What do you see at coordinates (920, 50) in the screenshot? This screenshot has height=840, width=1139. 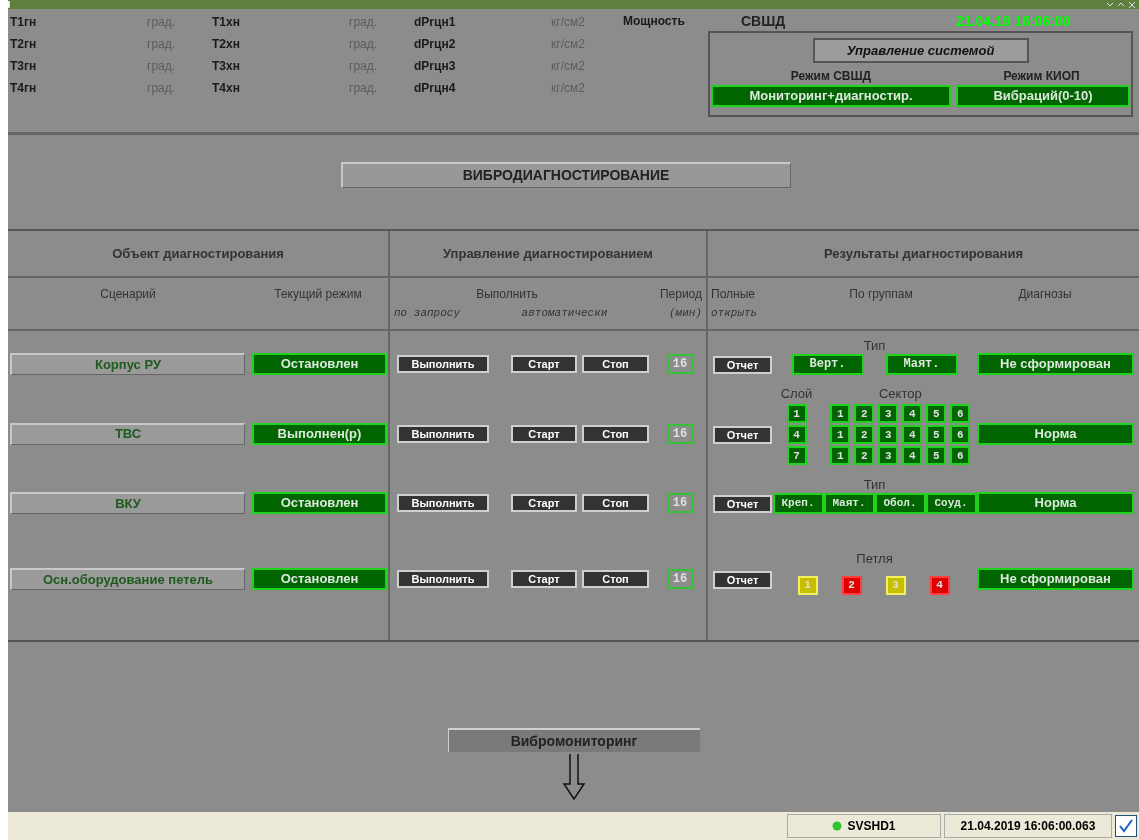 I see `system-control-button: Управление системой` at bounding box center [920, 50].